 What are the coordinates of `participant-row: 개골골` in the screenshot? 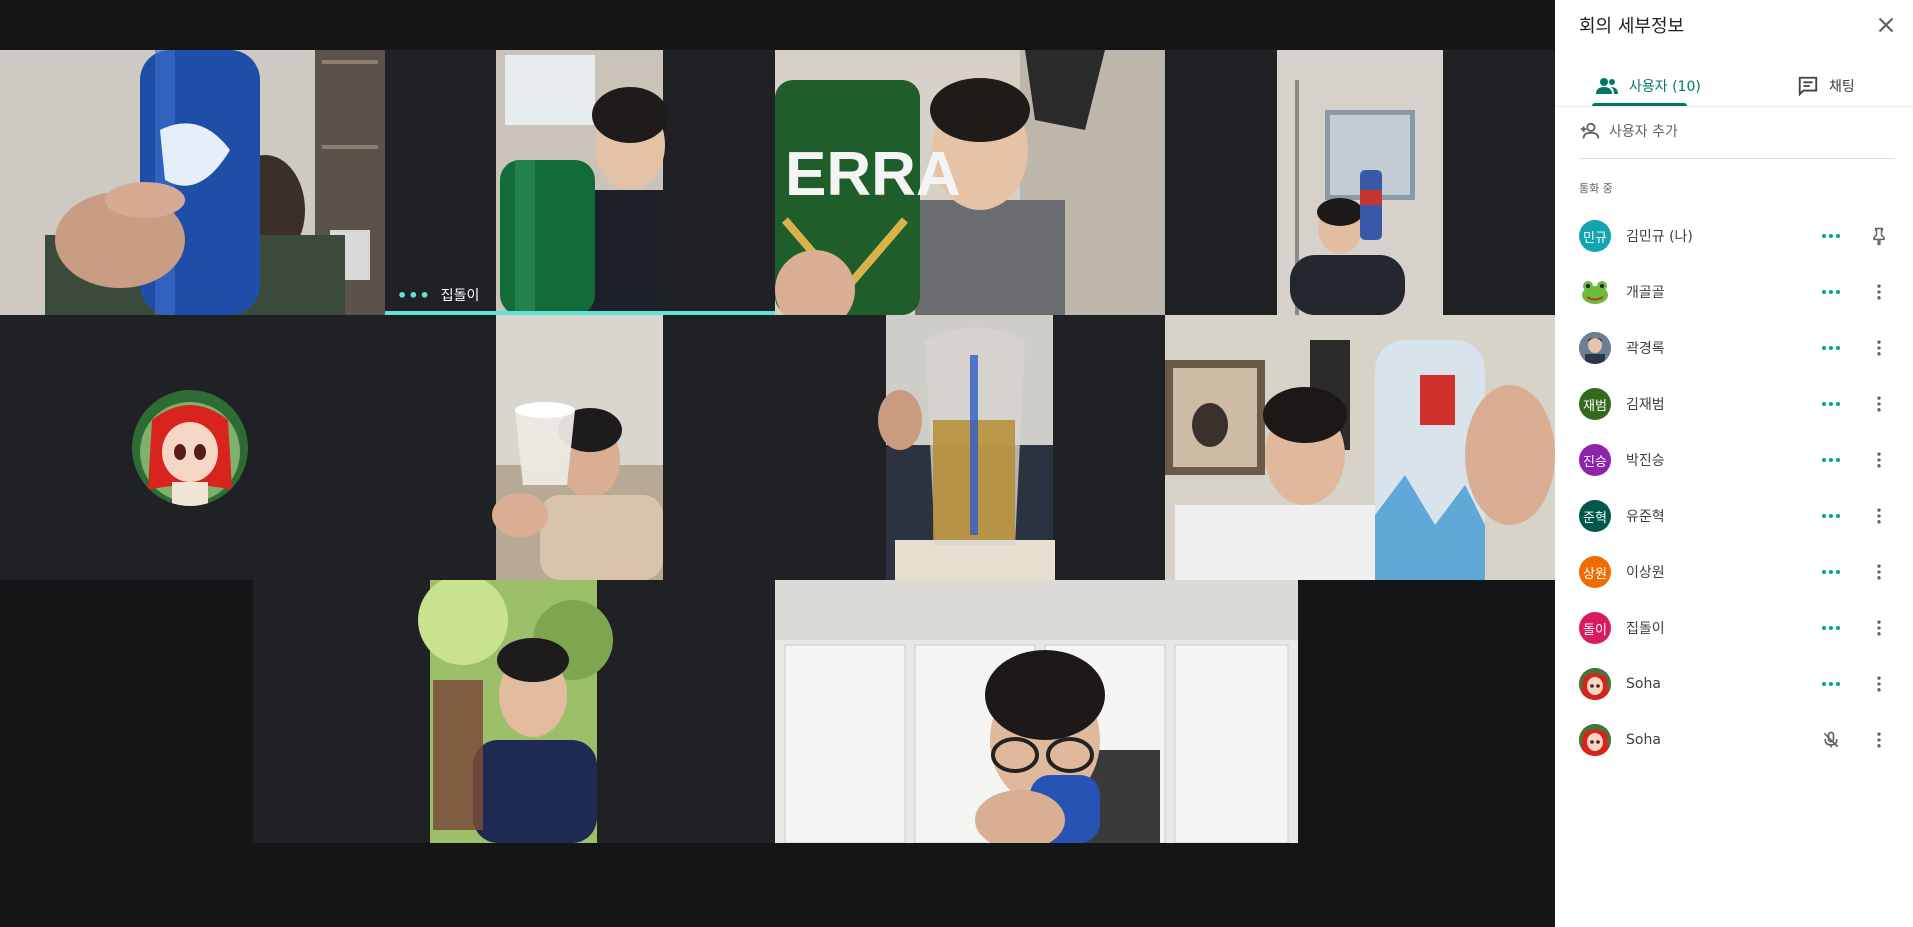 It's located at (1734, 292).